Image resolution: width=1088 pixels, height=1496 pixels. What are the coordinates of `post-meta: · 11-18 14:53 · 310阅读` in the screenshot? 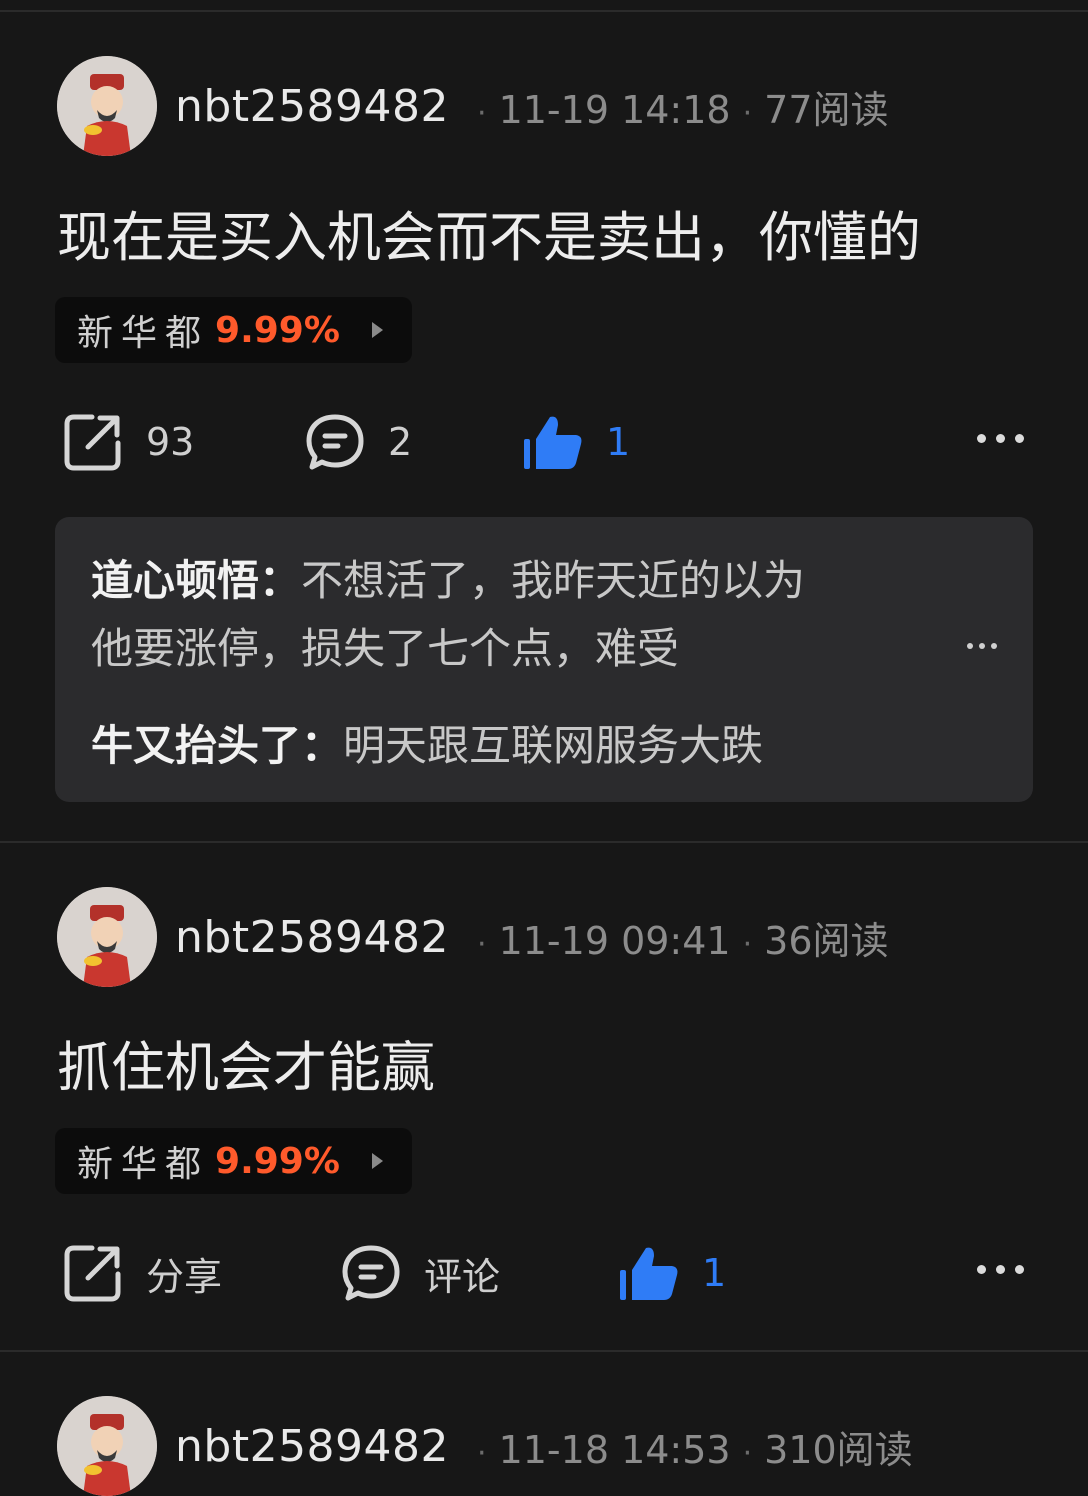 It's located at (695, 1449).